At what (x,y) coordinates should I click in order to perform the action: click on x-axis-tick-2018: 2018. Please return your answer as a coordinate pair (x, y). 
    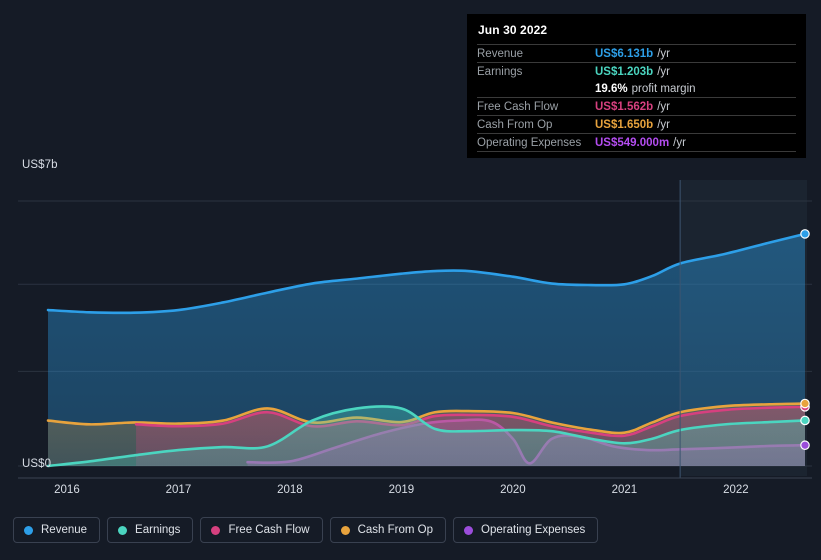
    Looking at the image, I should click on (290, 490).